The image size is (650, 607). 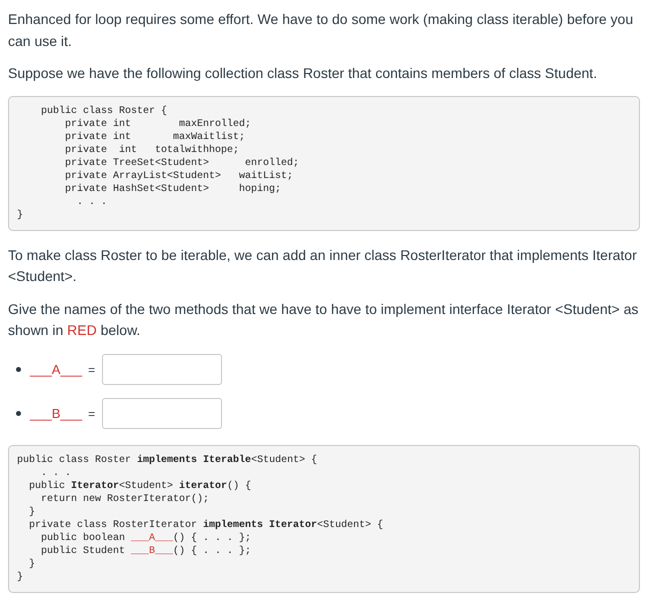 I want to click on code-line: return new RosterIterator();, so click(x=125, y=499).